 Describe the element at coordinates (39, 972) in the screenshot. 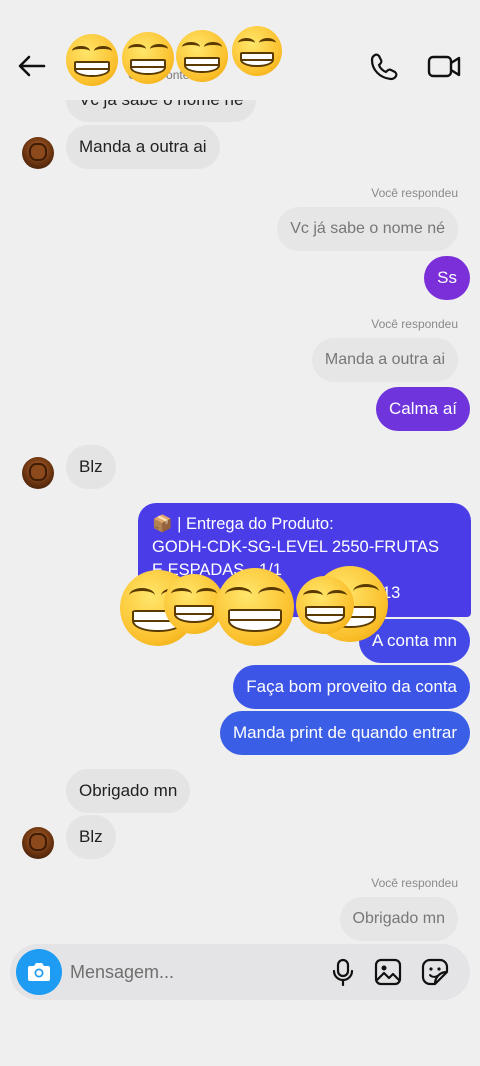

I see `camera-icon` at that location.